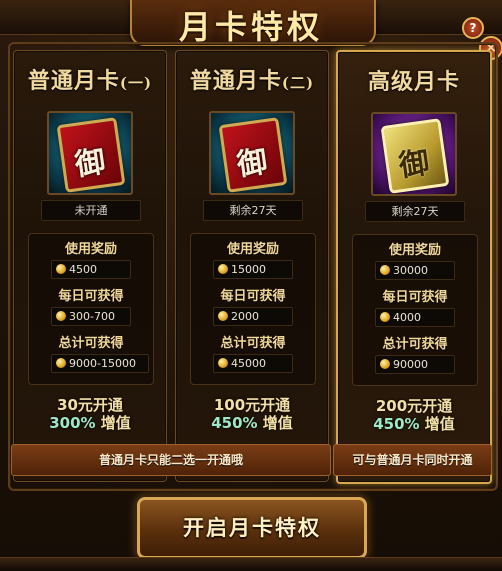  Describe the element at coordinates (171, 460) in the screenshot. I see `normal-card-note: 普通月卡只能二选一开通哦` at that location.